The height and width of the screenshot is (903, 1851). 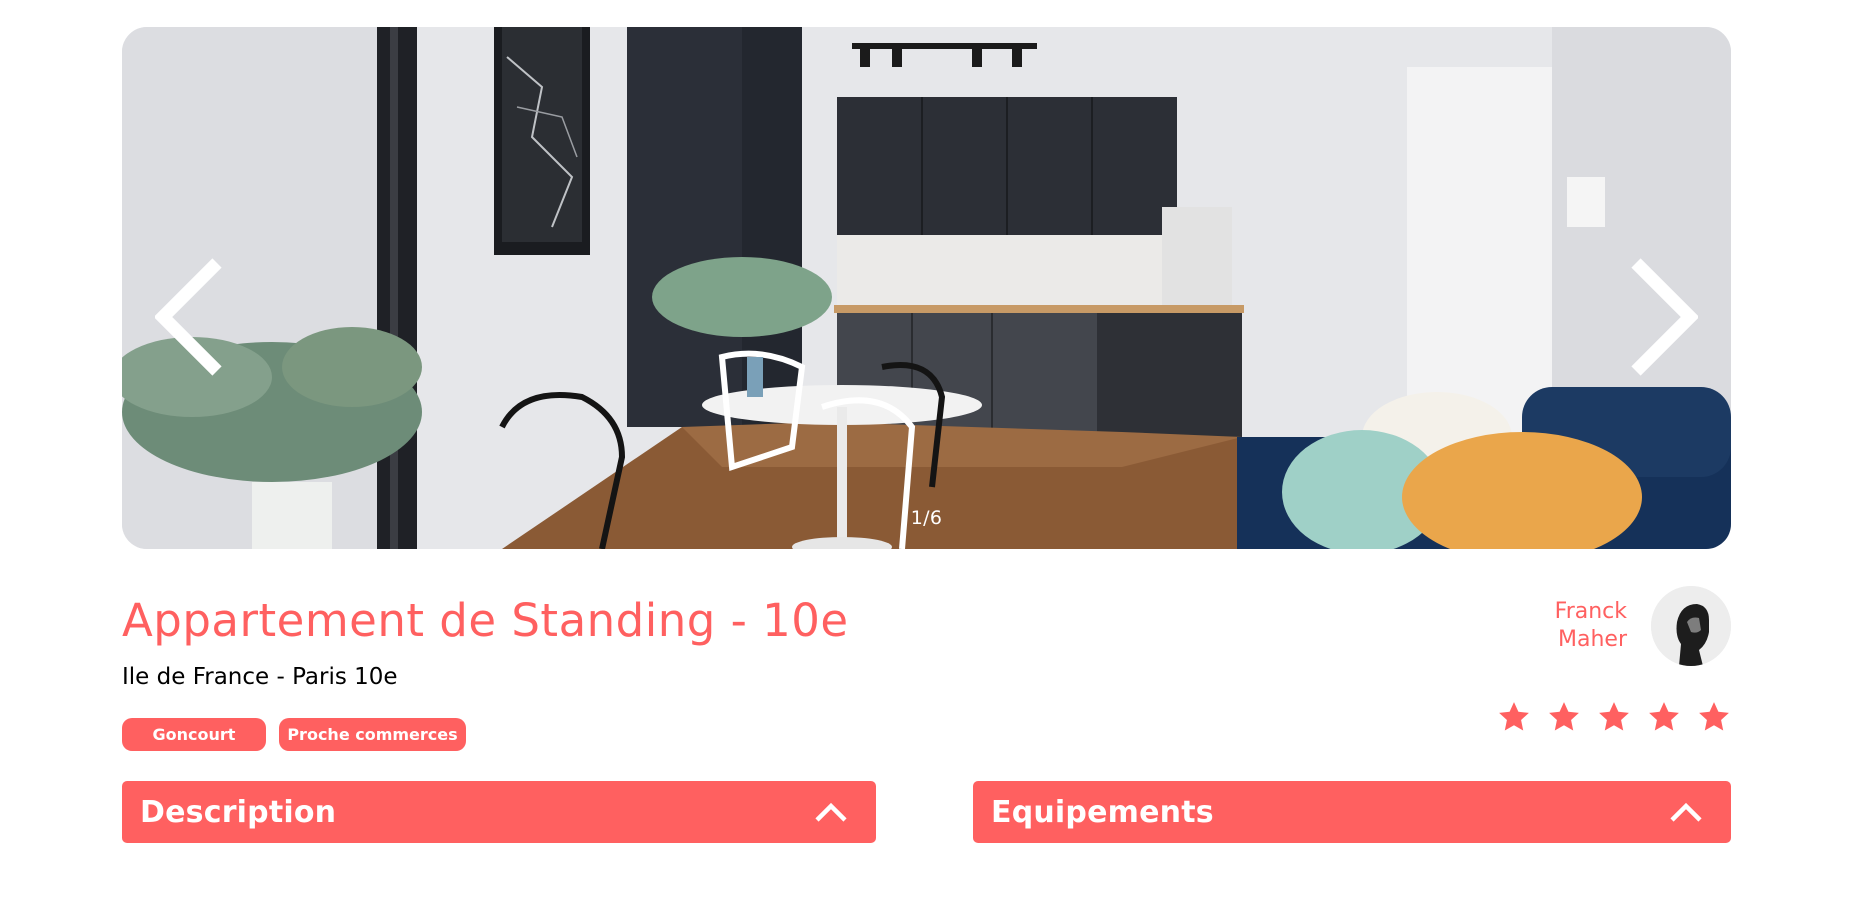 I want to click on next-photo-button, so click(x=1663, y=317).